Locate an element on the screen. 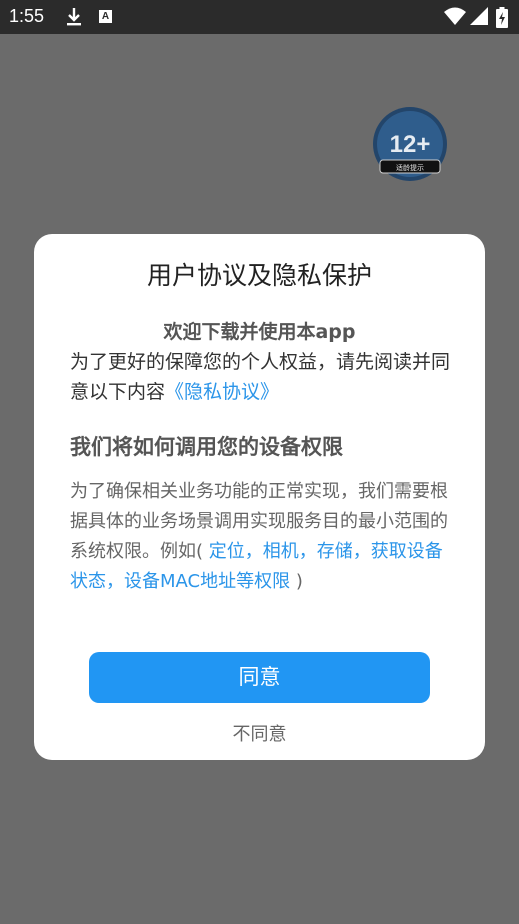 The image size is (519, 924). download-icon is located at coordinates (74, 17).